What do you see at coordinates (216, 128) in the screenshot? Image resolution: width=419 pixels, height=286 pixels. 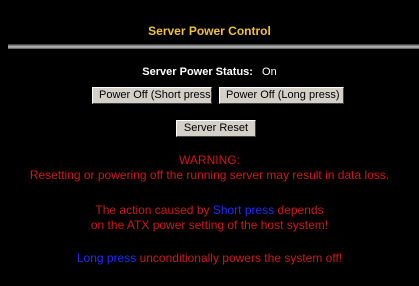 I see `server-reset-button: Server Reset` at bounding box center [216, 128].